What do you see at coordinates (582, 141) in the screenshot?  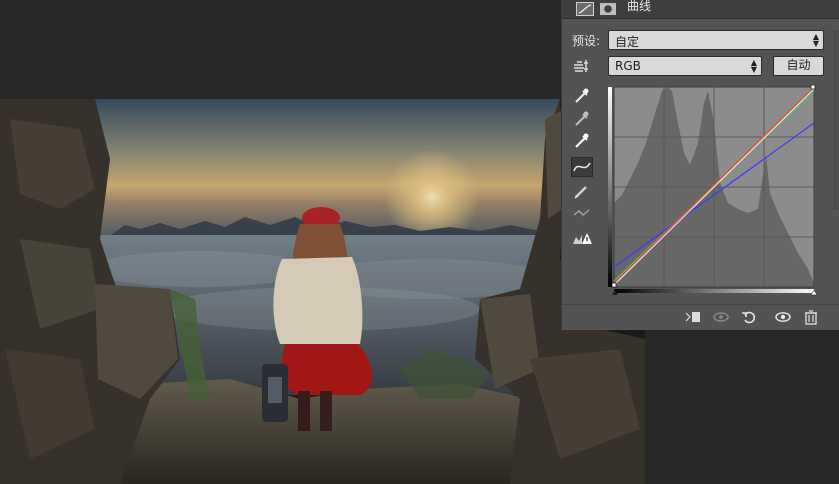 I see `eyedropper-white-icon` at bounding box center [582, 141].